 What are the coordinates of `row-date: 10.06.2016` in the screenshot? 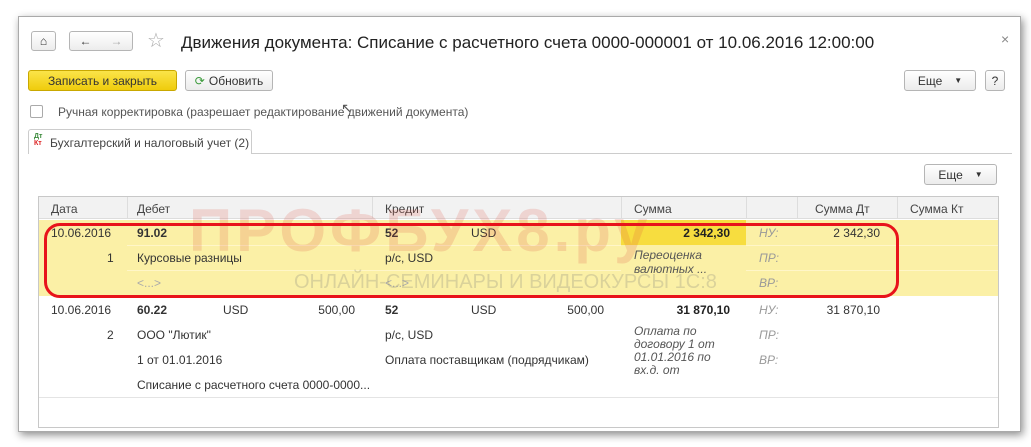 It's located at (81, 310).